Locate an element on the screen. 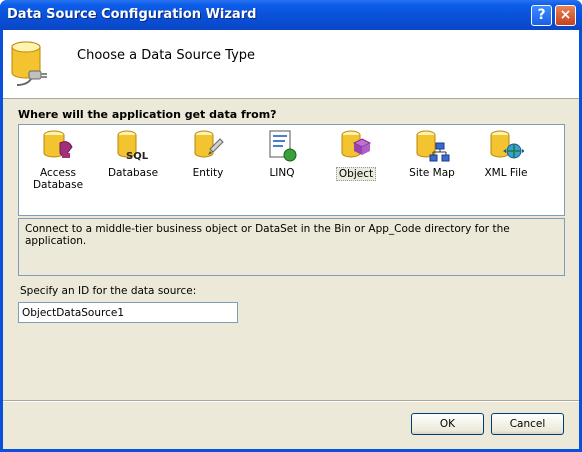 The height and width of the screenshot is (452, 582). object-icon is located at coordinates (356, 144).